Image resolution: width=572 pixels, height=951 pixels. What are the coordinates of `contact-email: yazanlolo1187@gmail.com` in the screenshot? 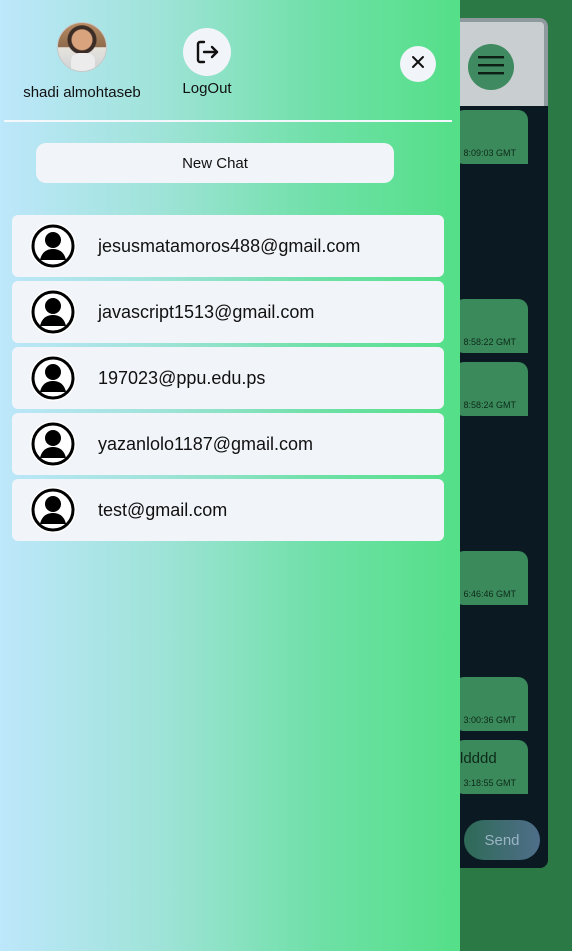 It's located at (206, 443).